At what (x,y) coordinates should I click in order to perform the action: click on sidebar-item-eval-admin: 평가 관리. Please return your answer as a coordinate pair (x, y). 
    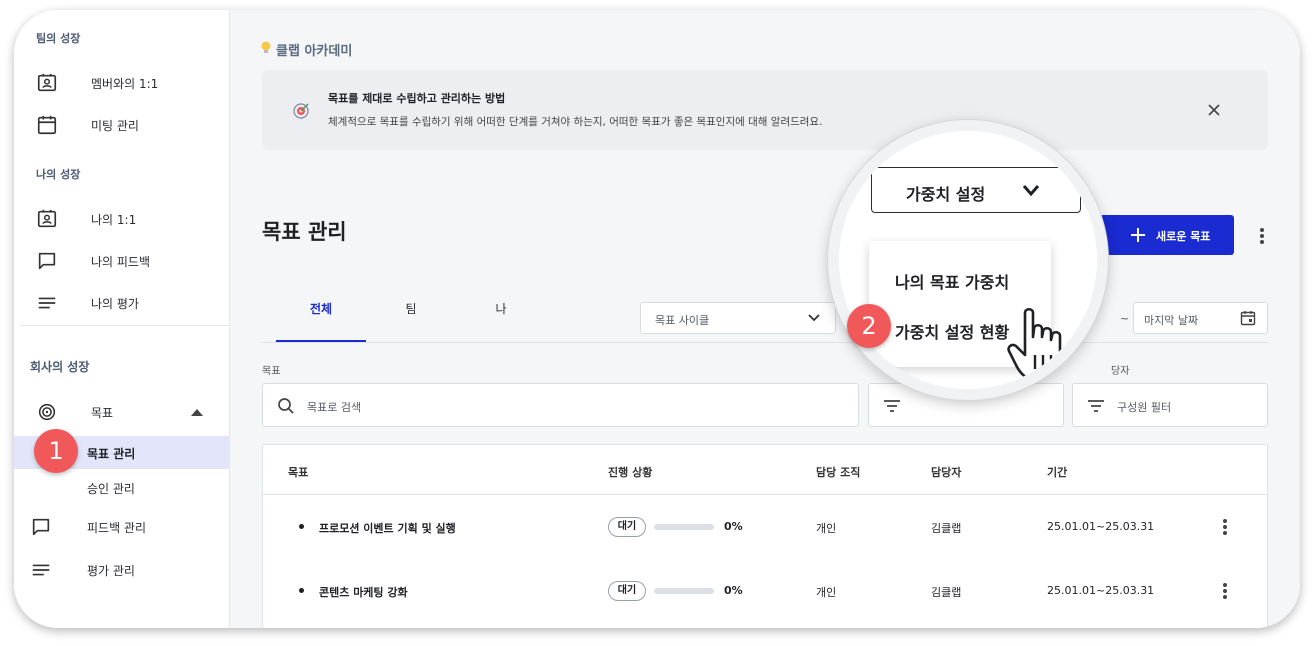
    Looking at the image, I should click on (122, 570).